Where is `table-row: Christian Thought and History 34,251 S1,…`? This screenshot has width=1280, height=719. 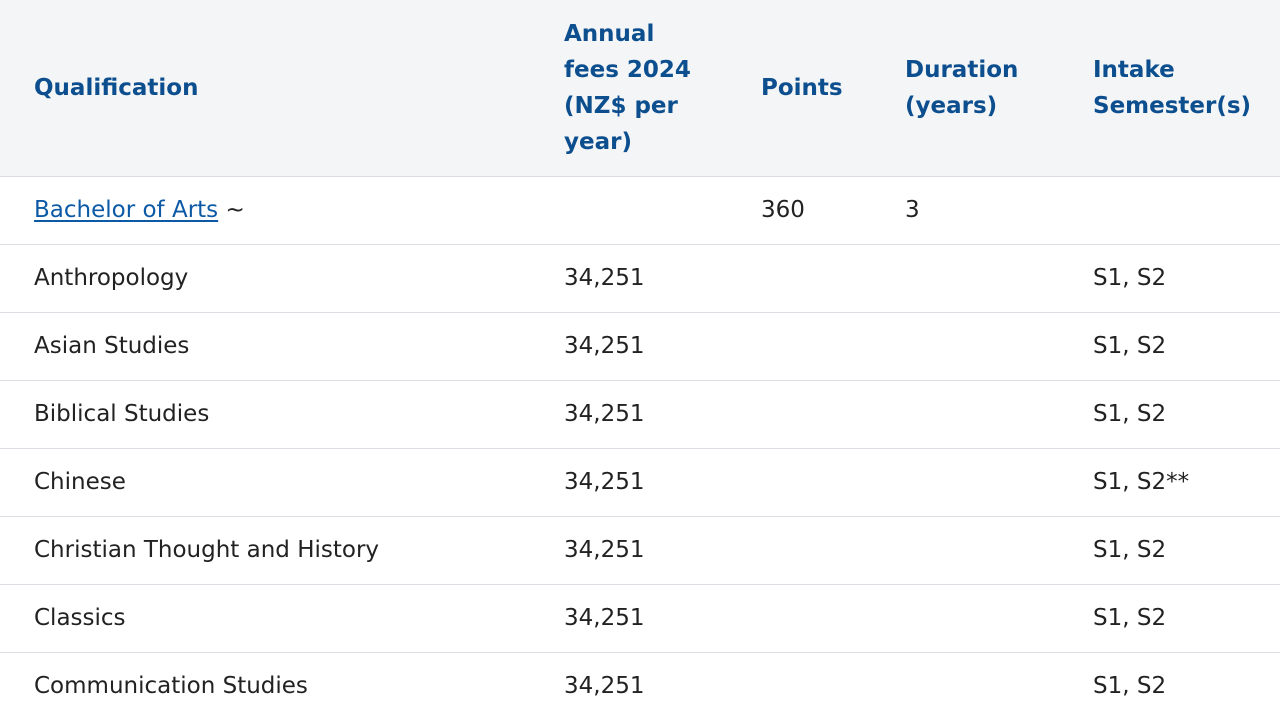 table-row: Christian Thought and History 34,251 S1,… is located at coordinates (640, 550).